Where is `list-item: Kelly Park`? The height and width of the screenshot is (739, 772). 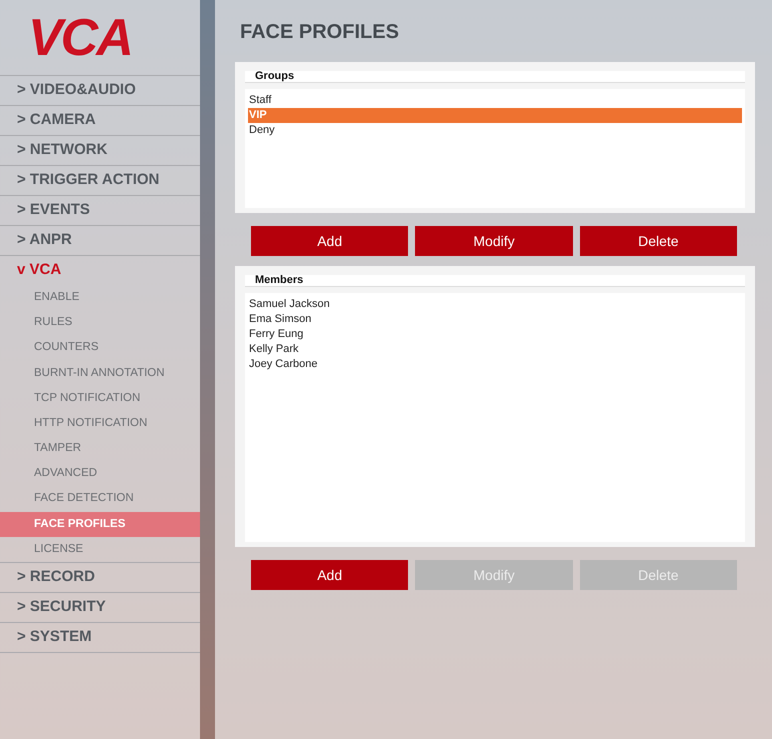 list-item: Kelly Park is located at coordinates (495, 349).